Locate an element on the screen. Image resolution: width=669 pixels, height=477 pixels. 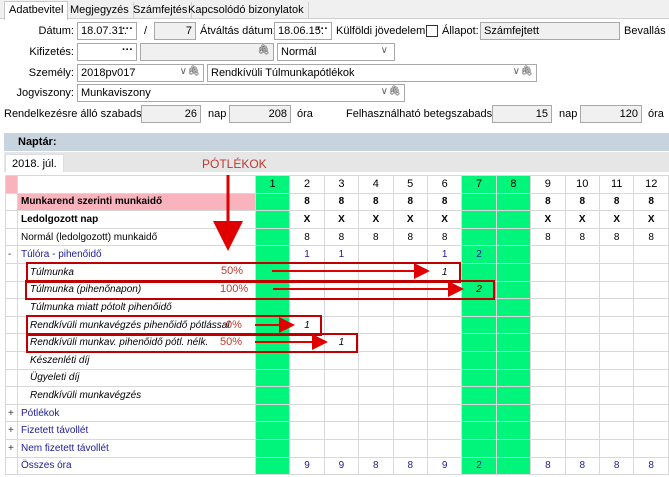
tab-szamfejtes: Számfejtés is located at coordinates (161, 10).